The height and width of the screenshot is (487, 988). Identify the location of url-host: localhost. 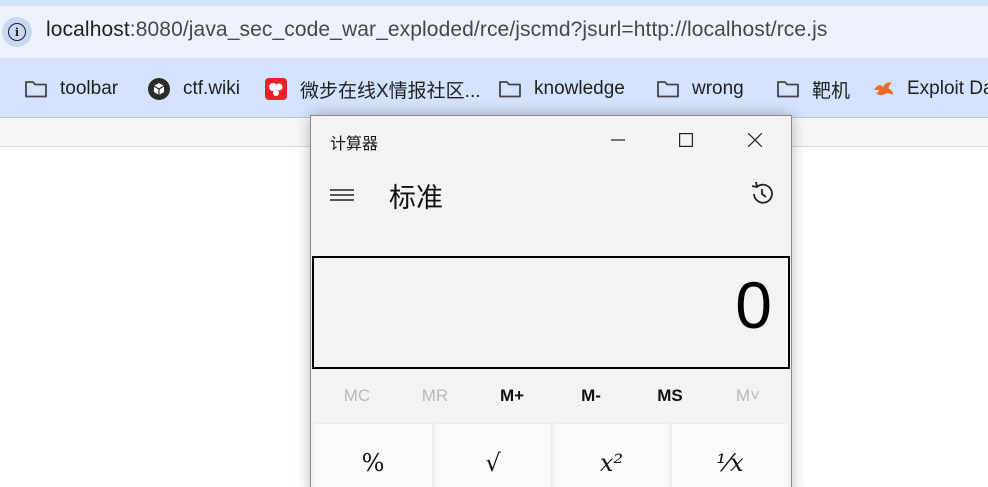
(88, 29).